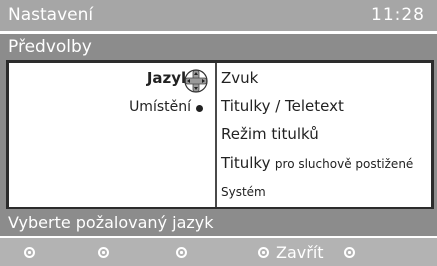 The image size is (437, 266). What do you see at coordinates (160, 107) in the screenshot?
I see `menu-item-umisteni: Umístění` at bounding box center [160, 107].